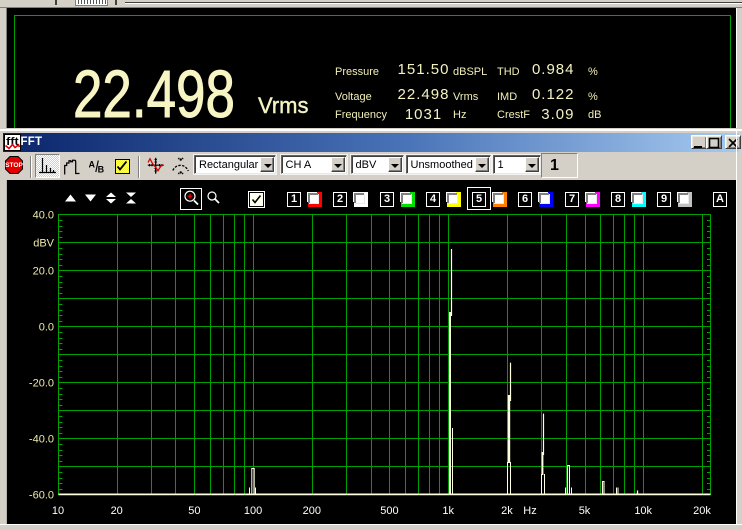 Image resolution: width=742 pixels, height=530 pixels. What do you see at coordinates (448, 511) in the screenshot?
I see `svg-text: 1k` at bounding box center [448, 511].